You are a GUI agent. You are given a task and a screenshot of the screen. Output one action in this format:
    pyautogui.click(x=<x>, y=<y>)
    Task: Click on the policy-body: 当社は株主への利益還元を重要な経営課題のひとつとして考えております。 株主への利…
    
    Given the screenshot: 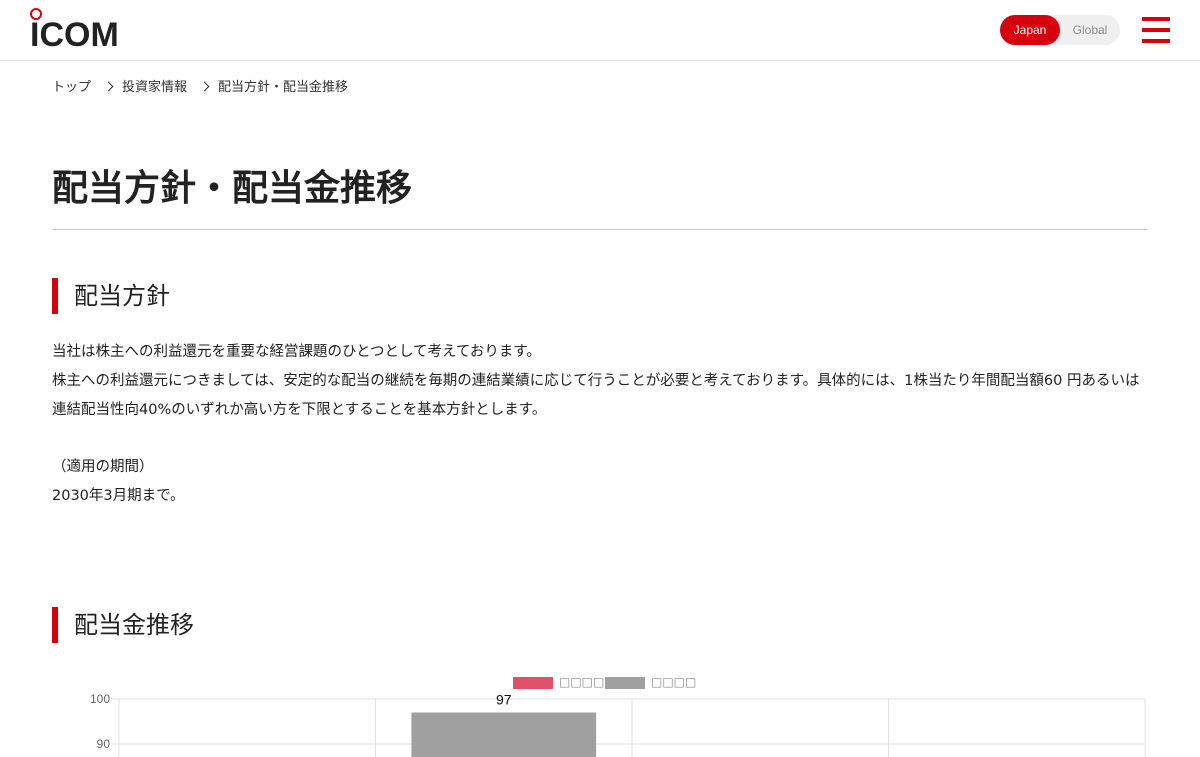 What is the action you would take?
    pyautogui.click(x=602, y=381)
    